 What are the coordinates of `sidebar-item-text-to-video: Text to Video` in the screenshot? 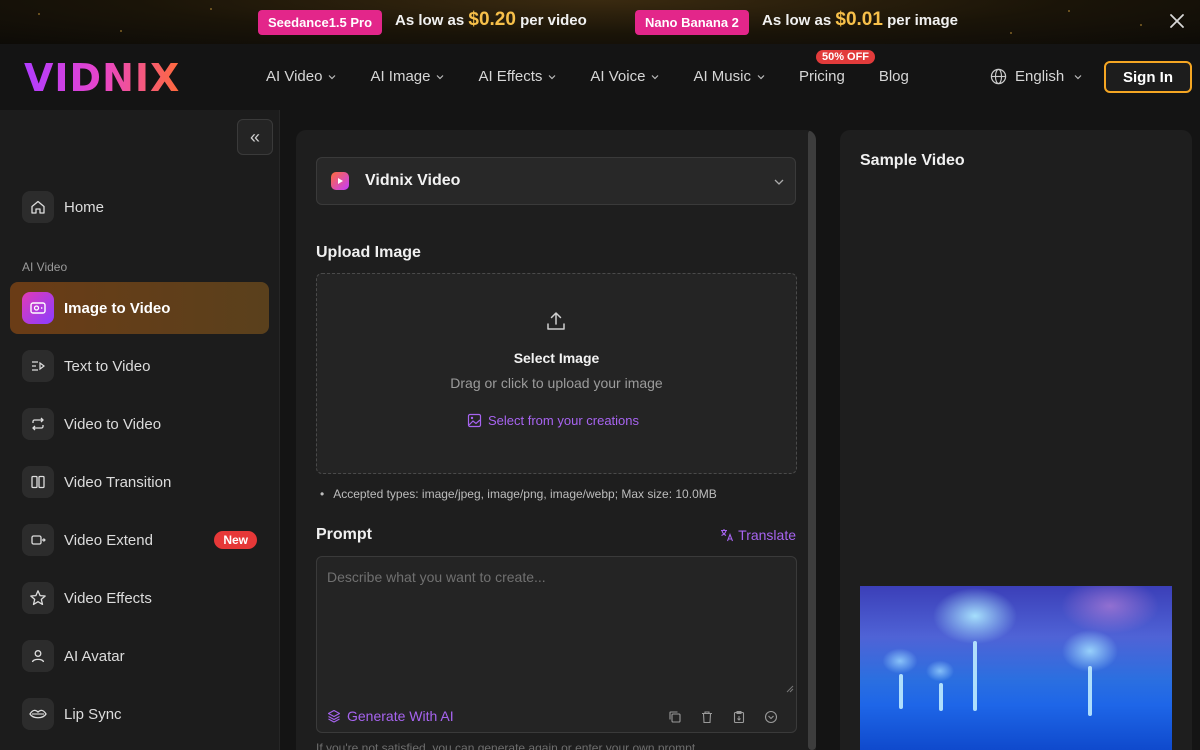 It's located at (139, 366).